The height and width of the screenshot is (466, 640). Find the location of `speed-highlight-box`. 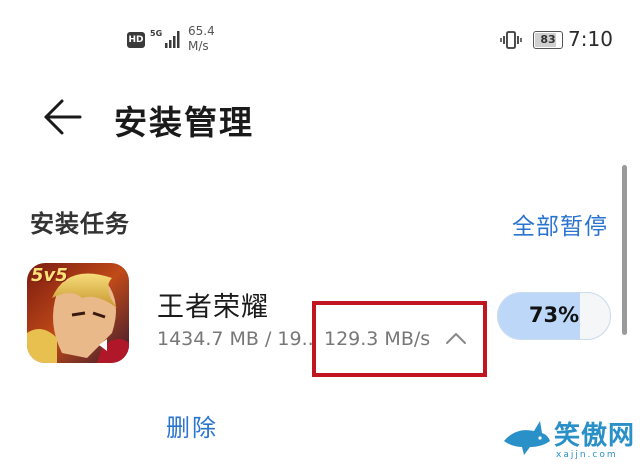

speed-highlight-box is located at coordinates (399, 339).